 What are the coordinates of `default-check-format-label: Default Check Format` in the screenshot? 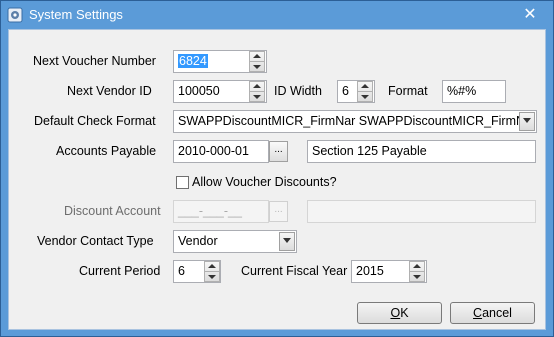 It's located at (95, 121).